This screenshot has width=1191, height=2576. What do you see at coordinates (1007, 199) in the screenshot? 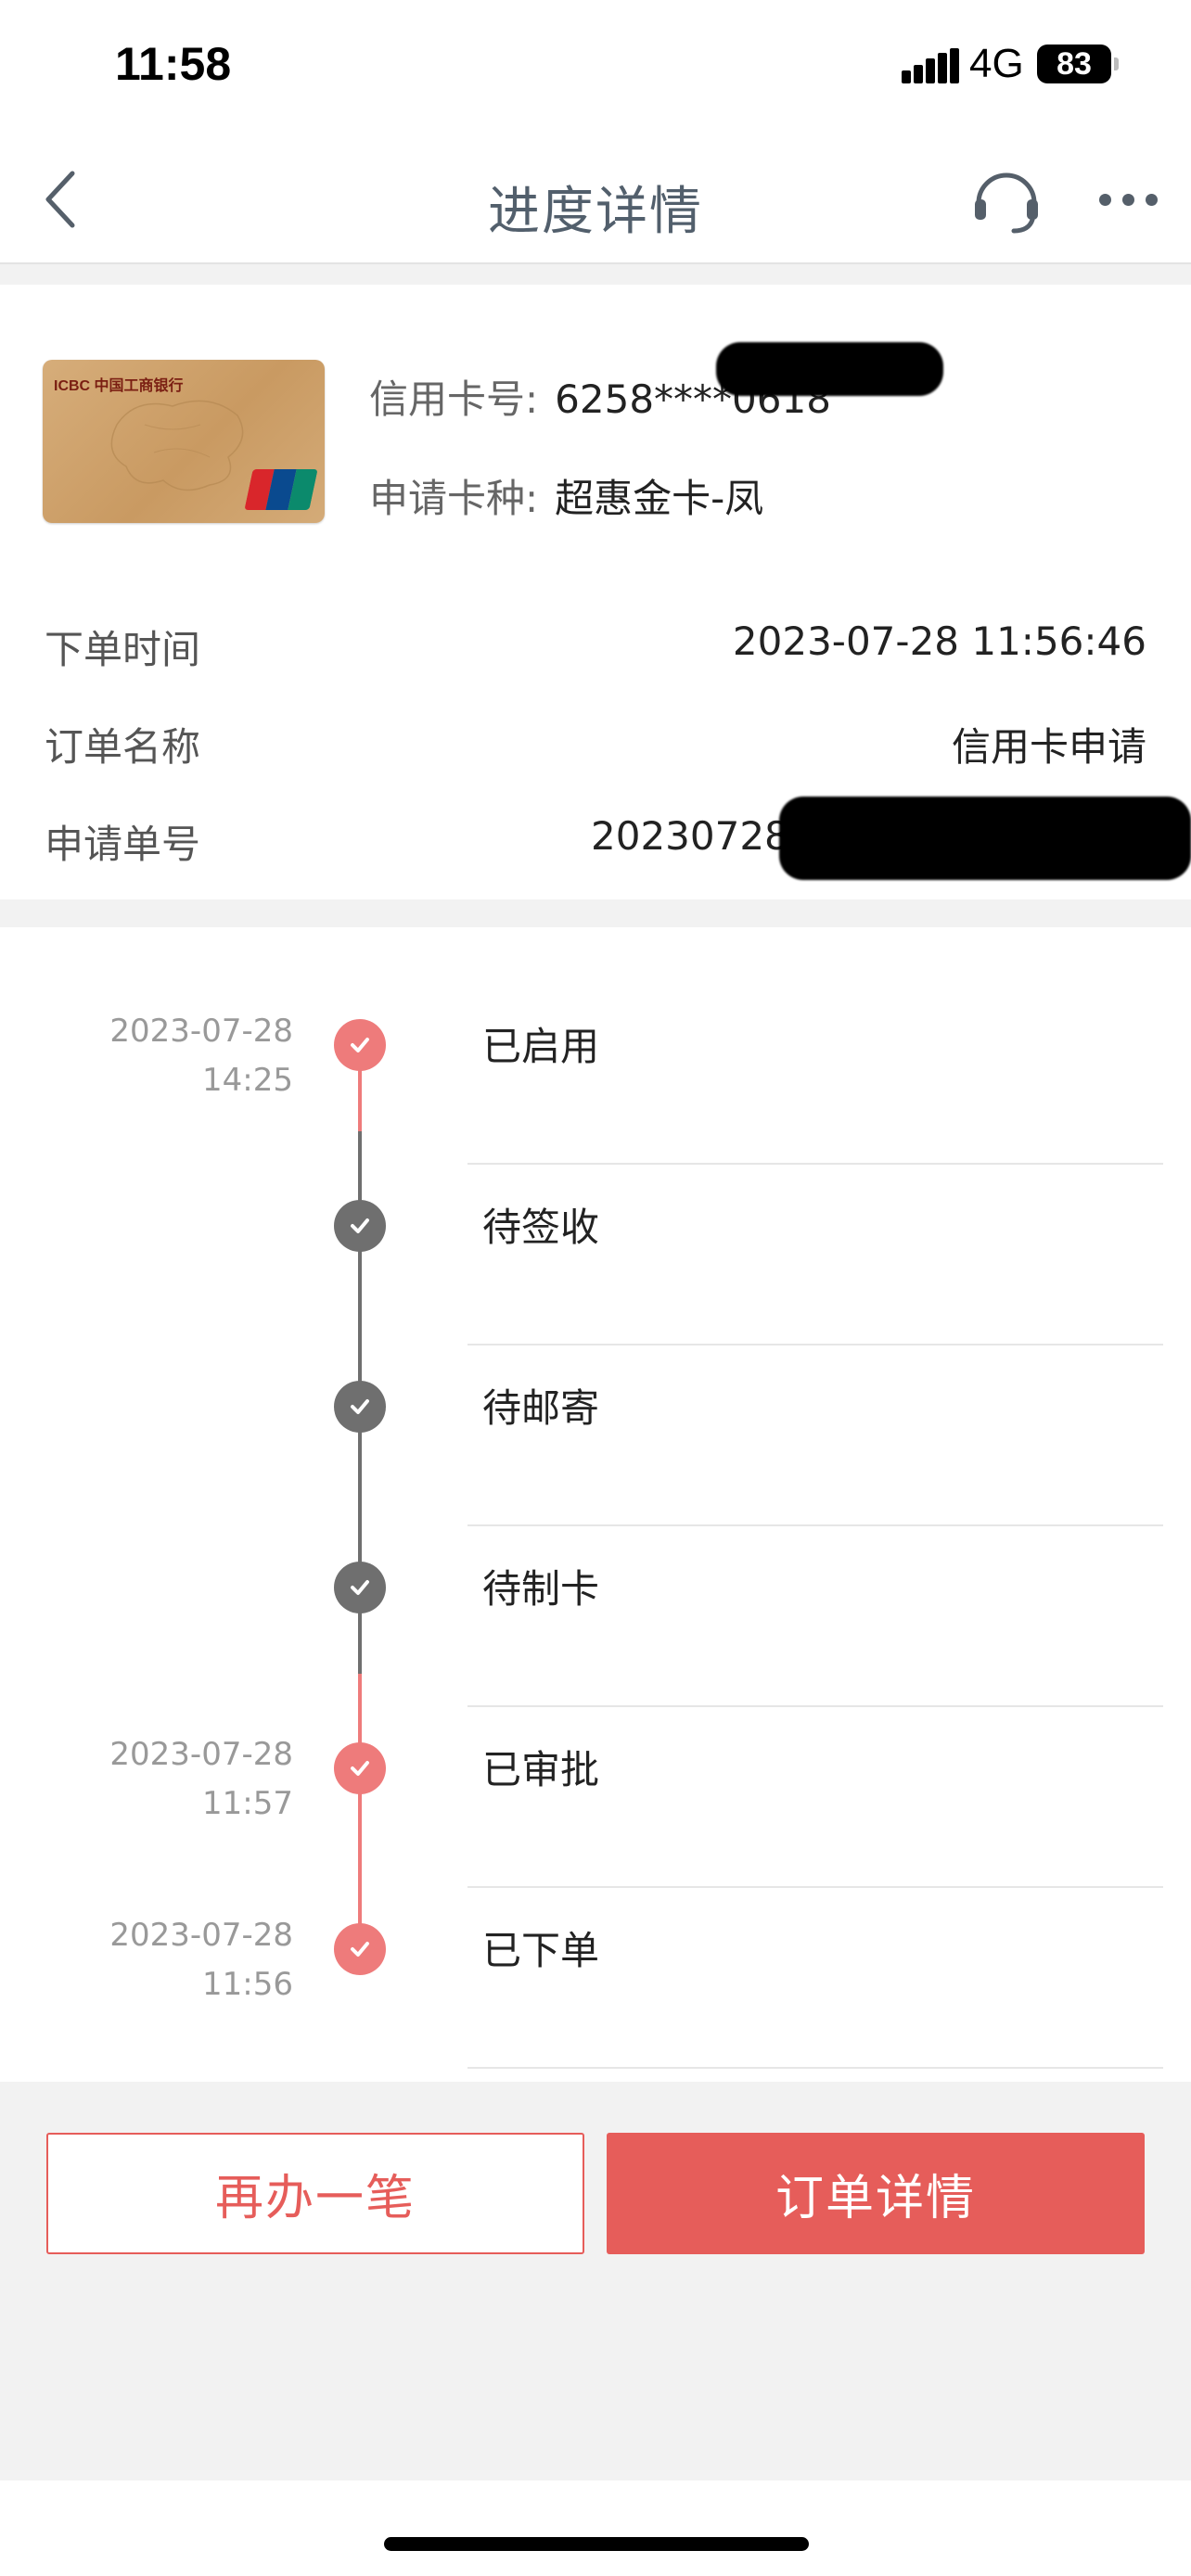
I see `headset-icon` at bounding box center [1007, 199].